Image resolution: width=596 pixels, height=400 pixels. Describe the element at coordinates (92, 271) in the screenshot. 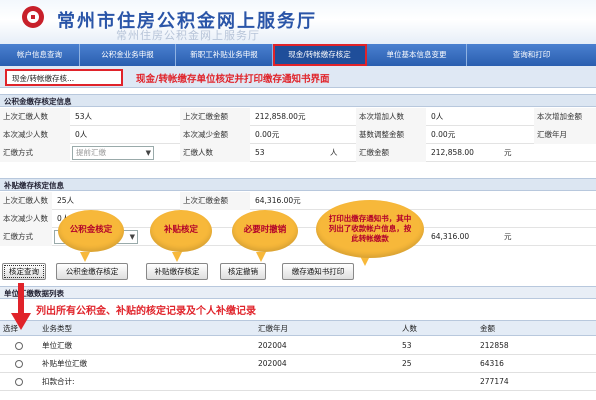

I see `fund-check-button: 公积金缴存核定` at that location.